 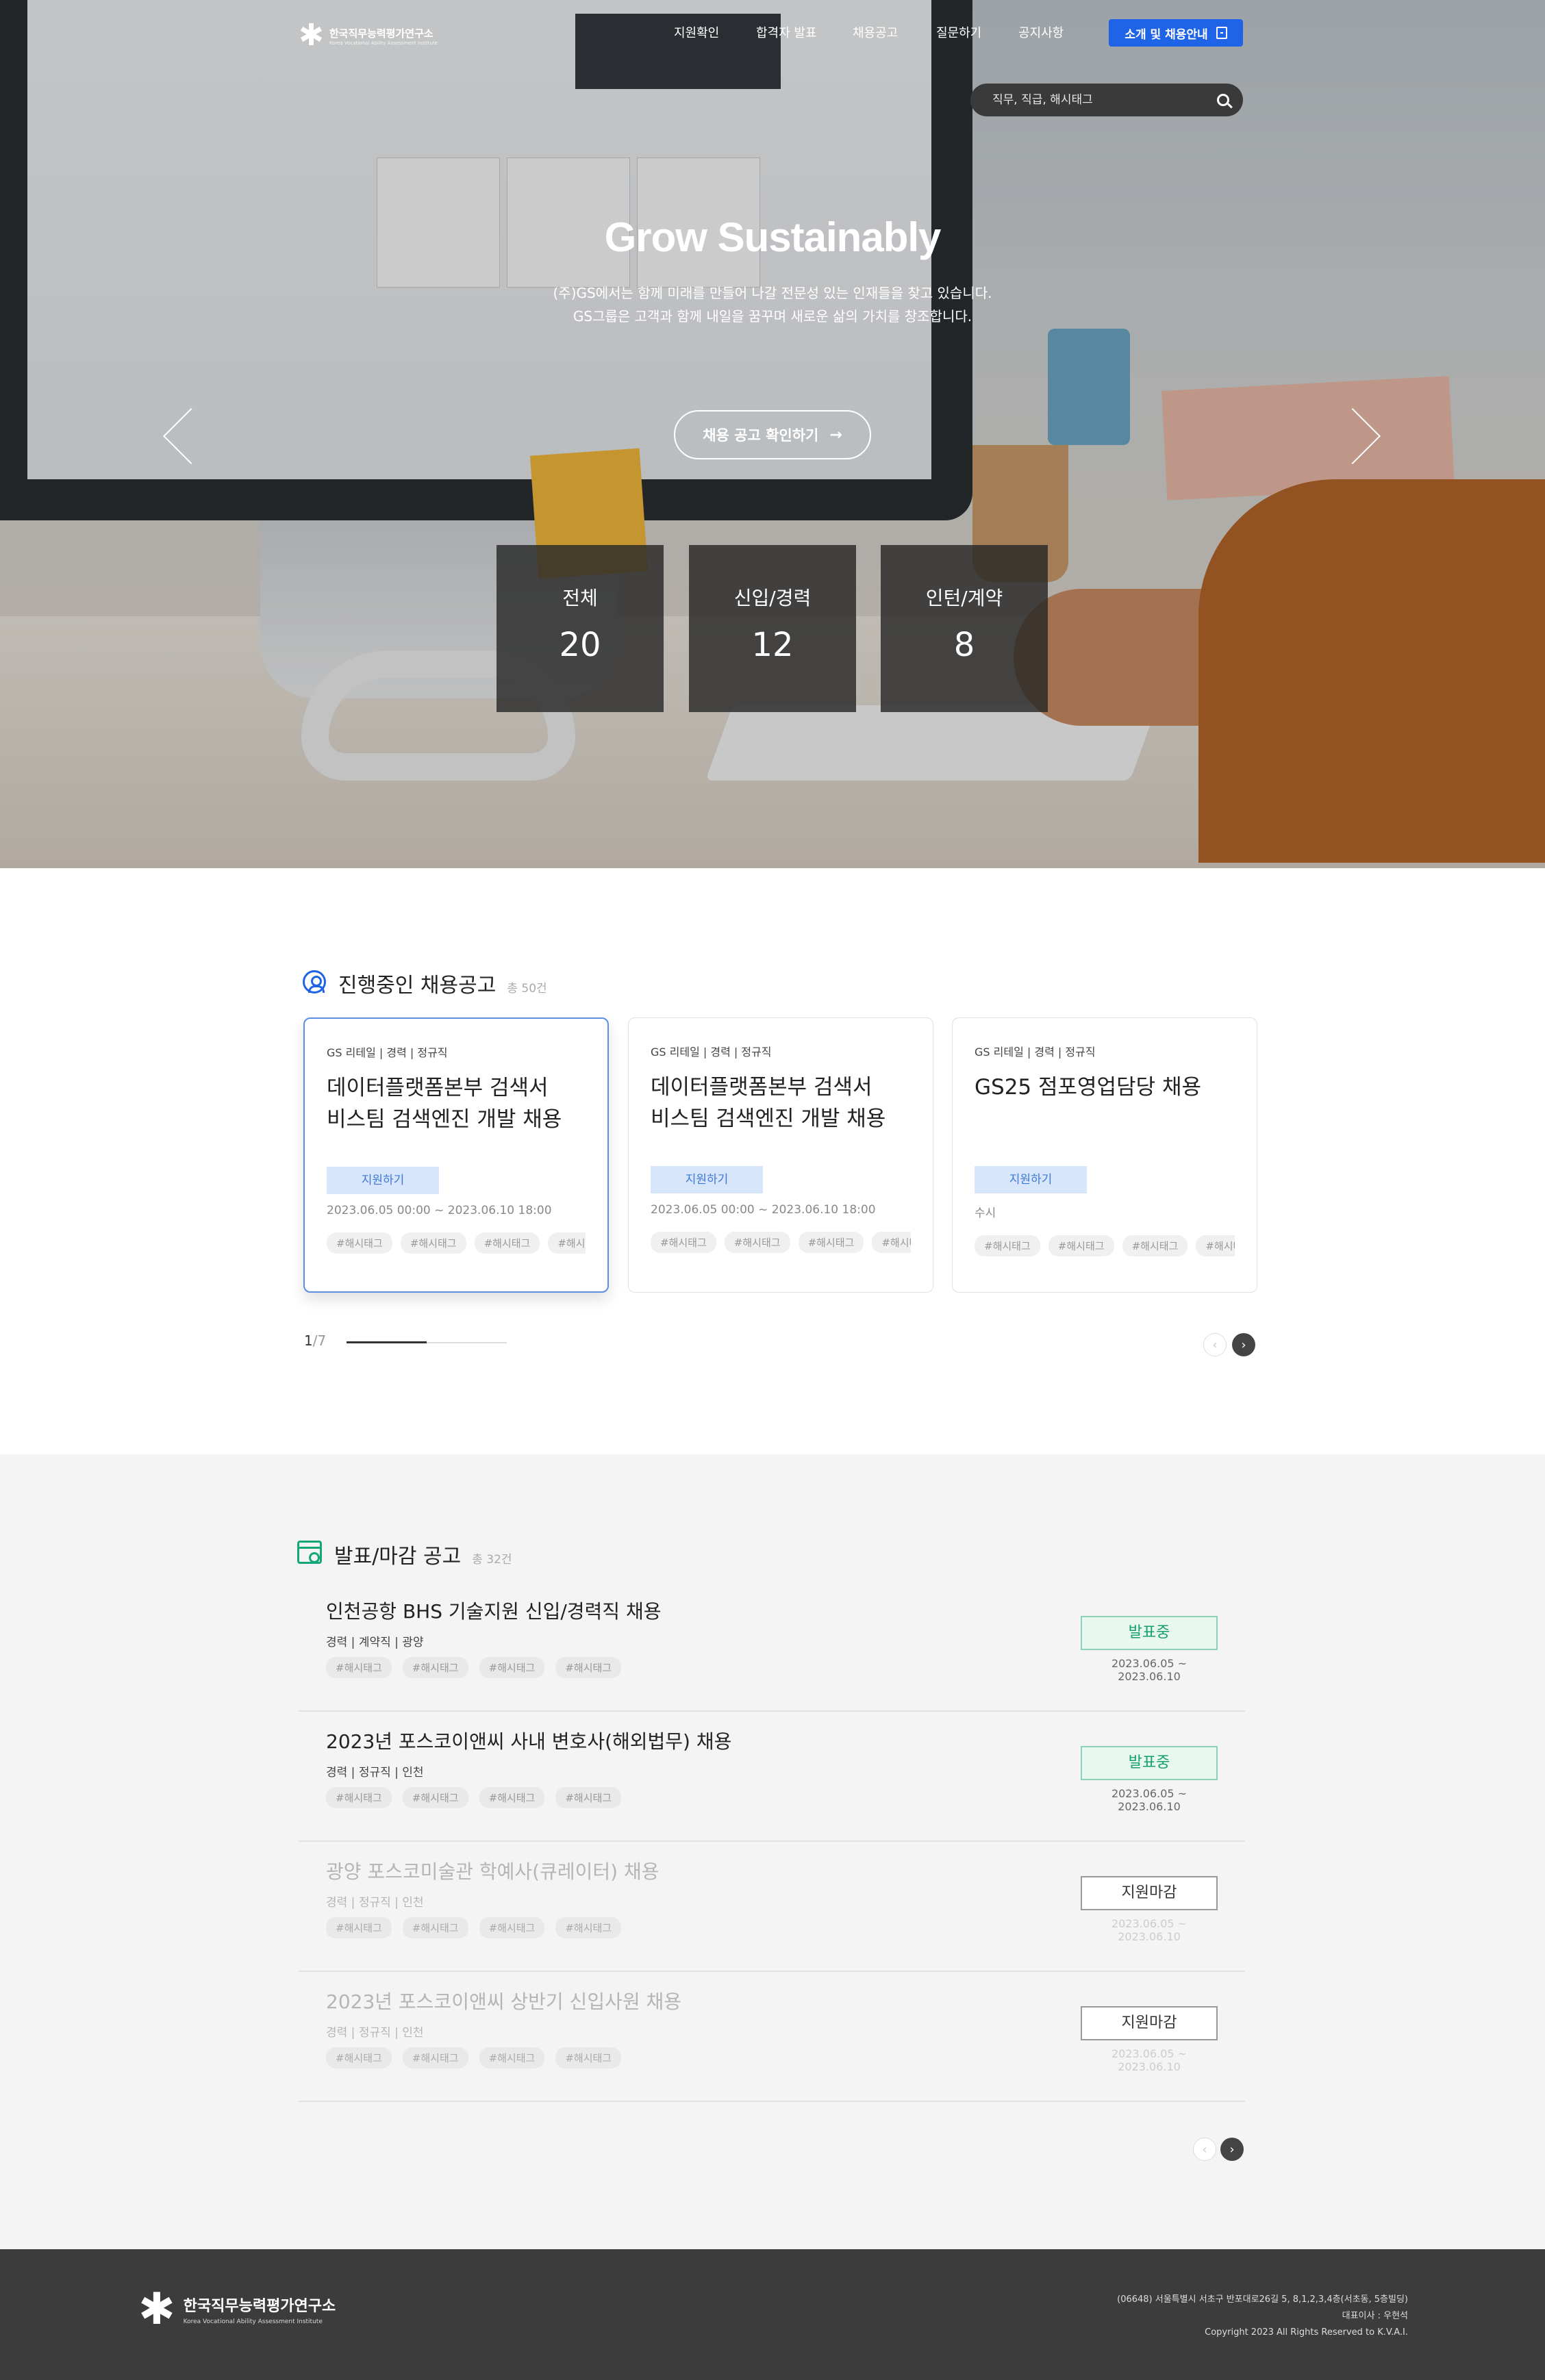 I want to click on arrow-right-icon: →, so click(x=836, y=435).